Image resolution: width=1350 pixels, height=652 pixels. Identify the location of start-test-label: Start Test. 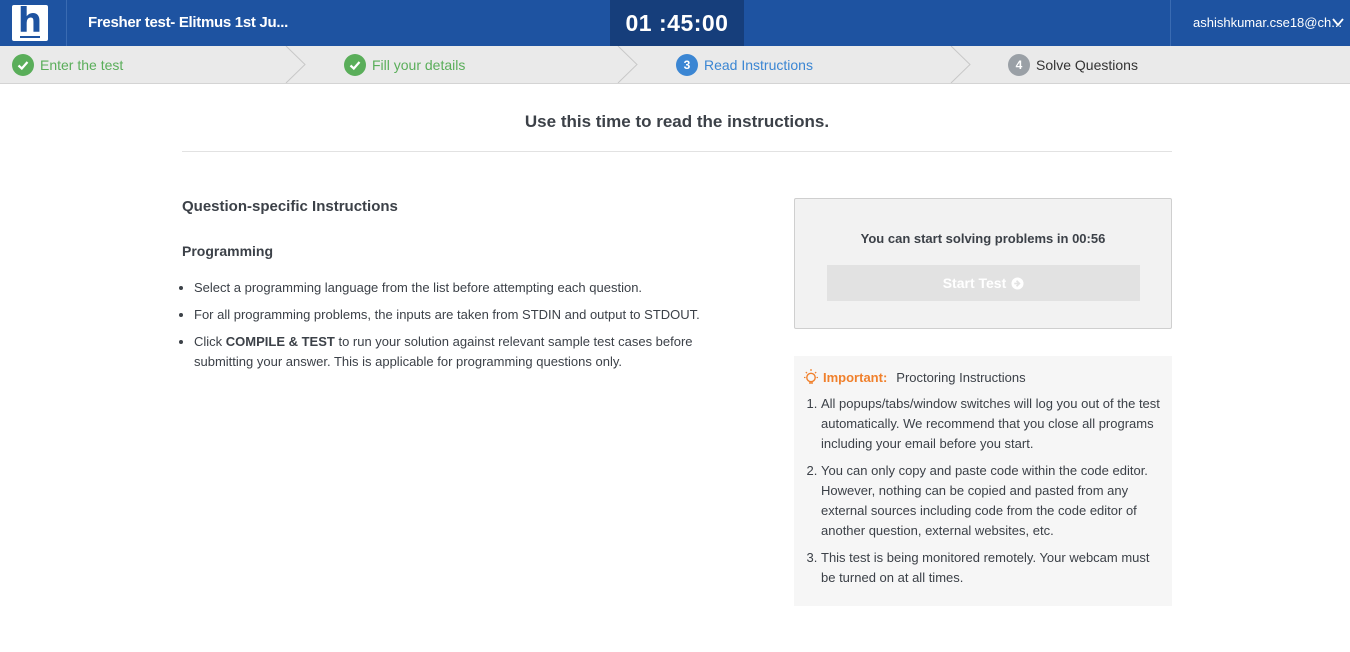
(974, 283).